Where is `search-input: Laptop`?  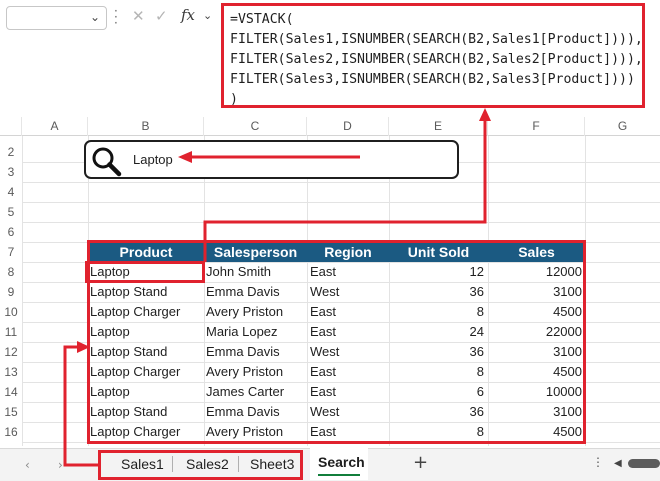
search-input: Laptop is located at coordinates (153, 159).